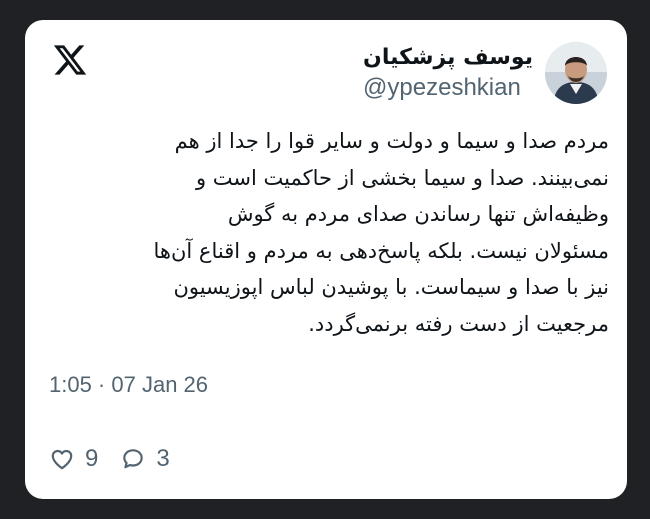 The image size is (650, 519). Describe the element at coordinates (458, 323) in the screenshot. I see `tweet-text-line: مرجعیت از دست رفته برنمی‌گردد.` at that location.